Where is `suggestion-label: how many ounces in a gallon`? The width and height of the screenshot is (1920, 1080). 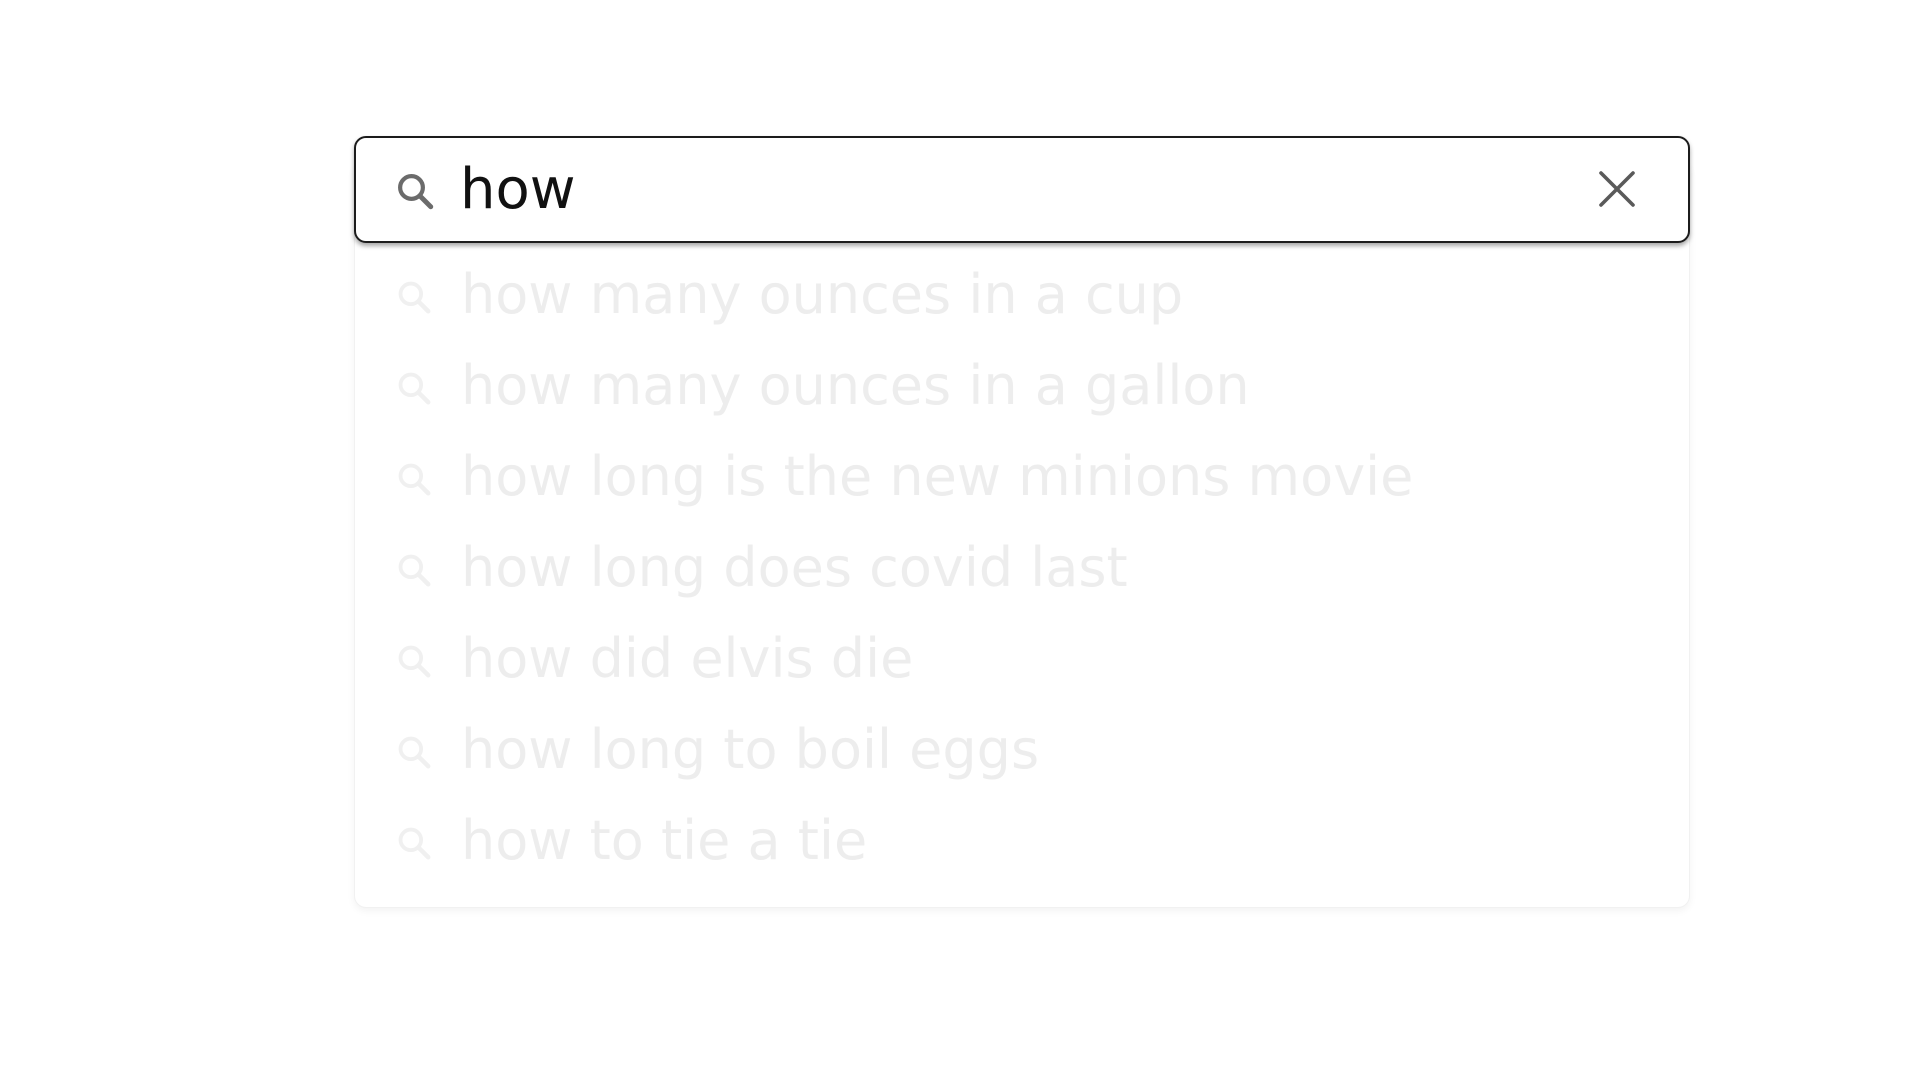
suggestion-label: how many ounces in a gallon is located at coordinates (855, 385).